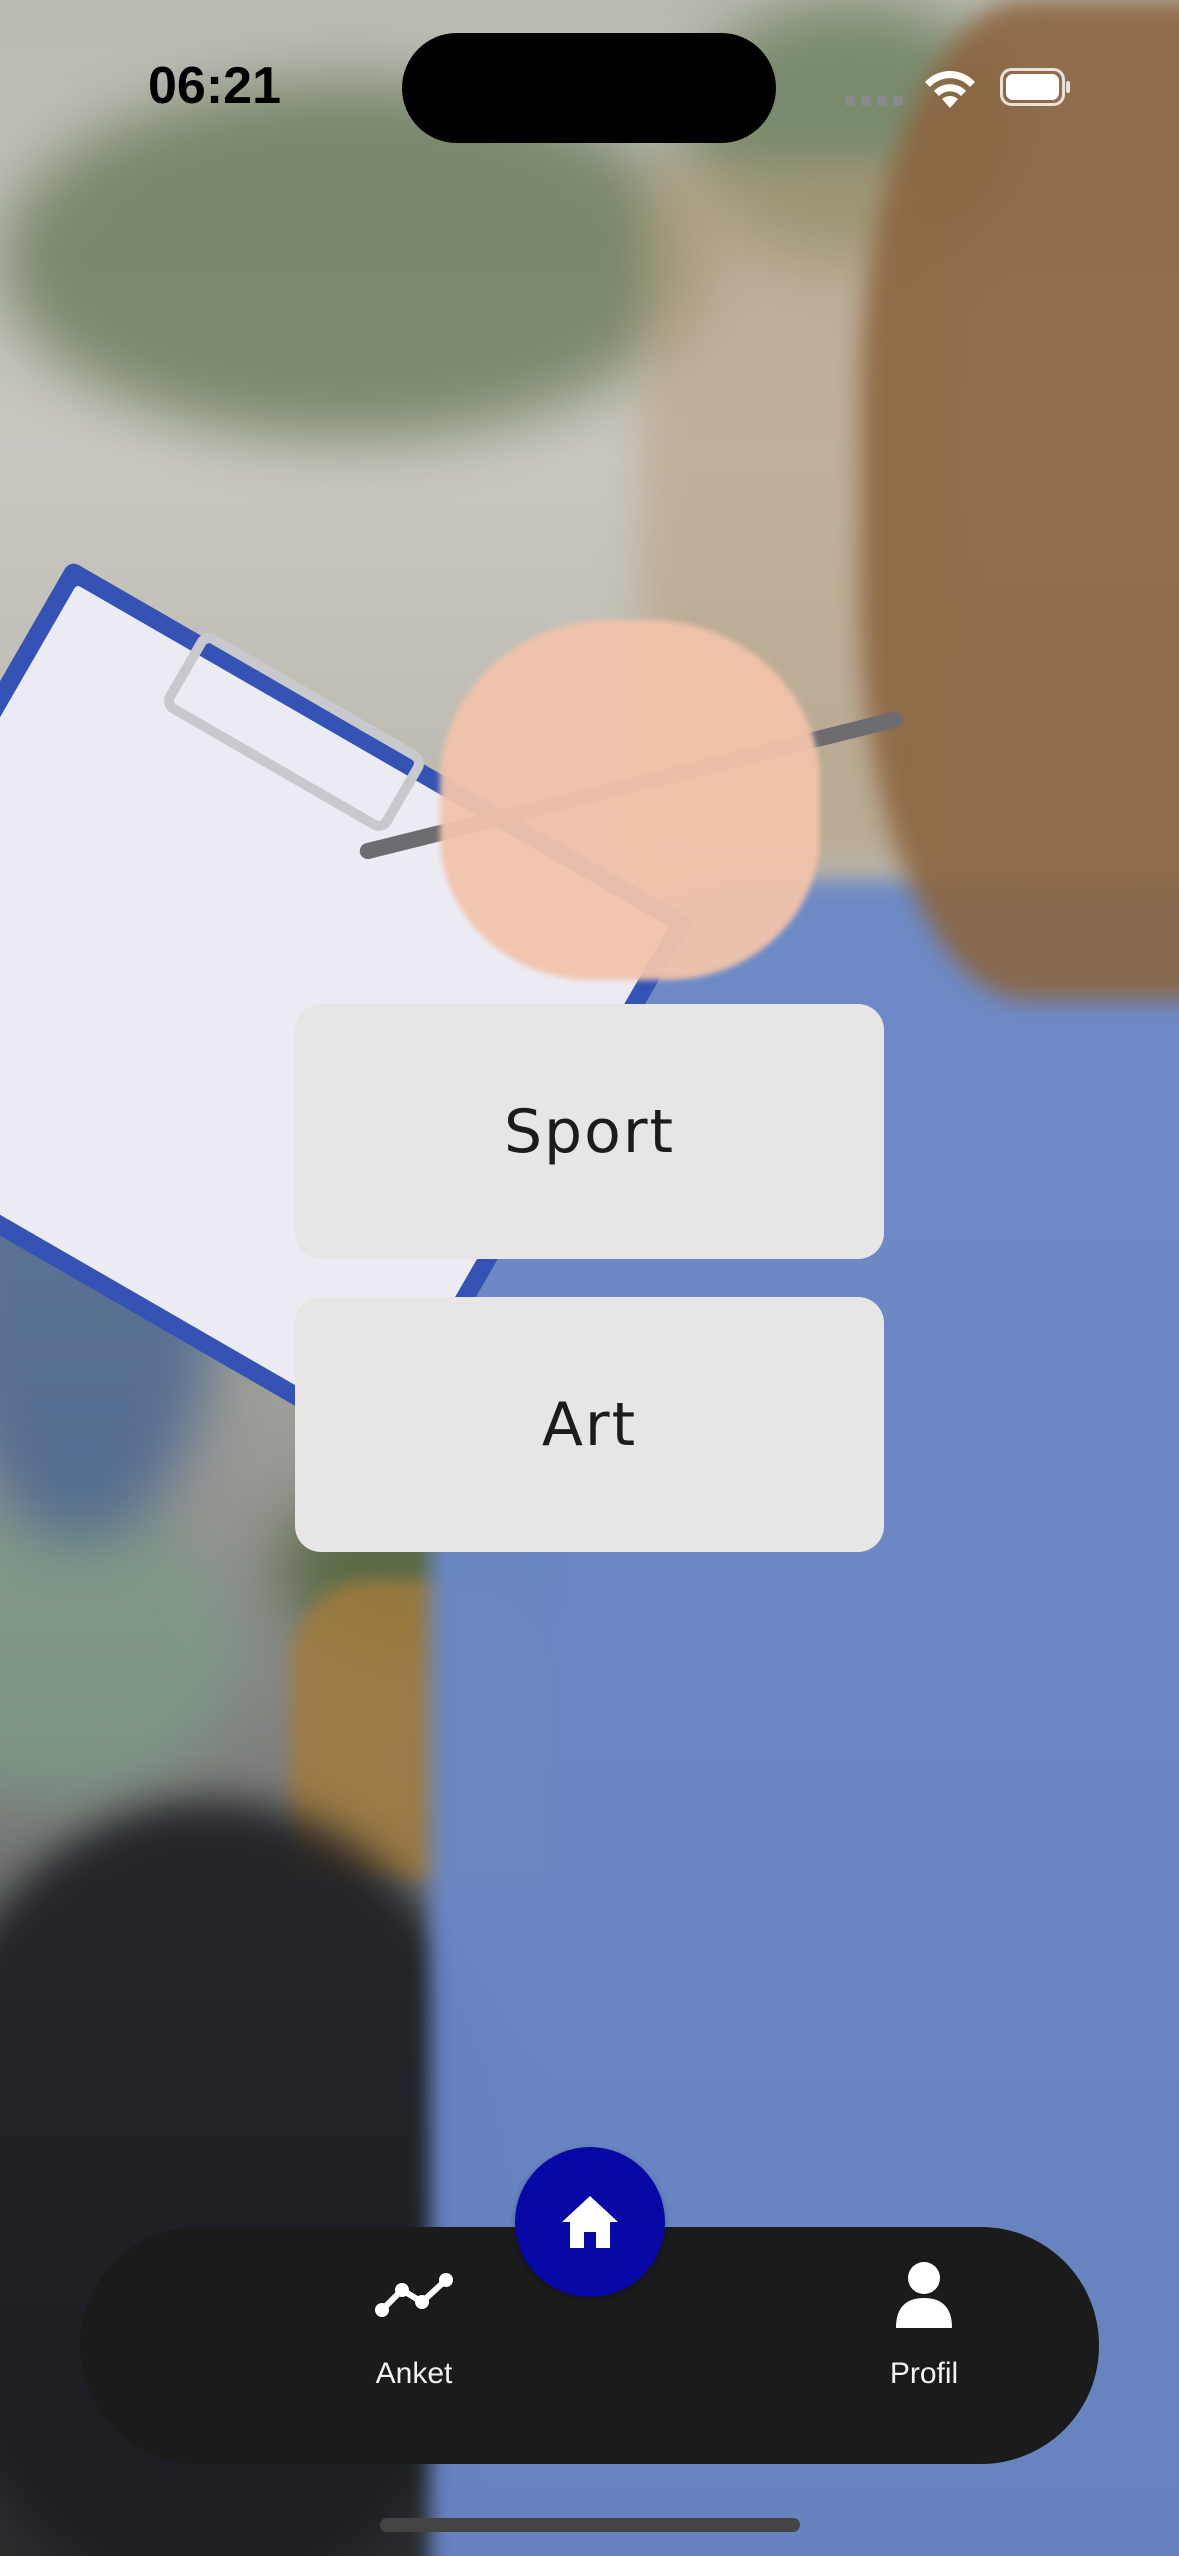 The image size is (1179, 2556). What do you see at coordinates (630, 800) in the screenshot?
I see `hand-image` at bounding box center [630, 800].